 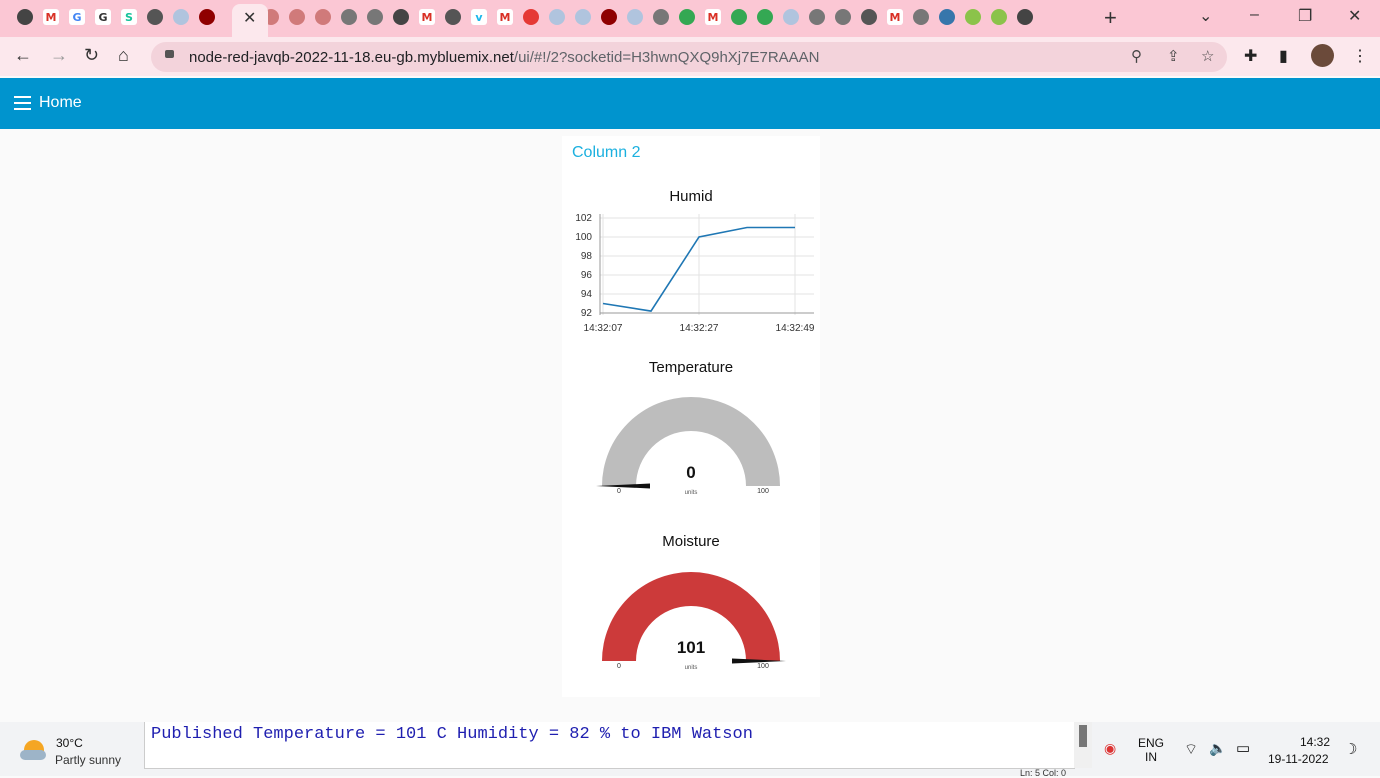 What do you see at coordinates (1322, 55) in the screenshot?
I see `profile-avatar` at bounding box center [1322, 55].